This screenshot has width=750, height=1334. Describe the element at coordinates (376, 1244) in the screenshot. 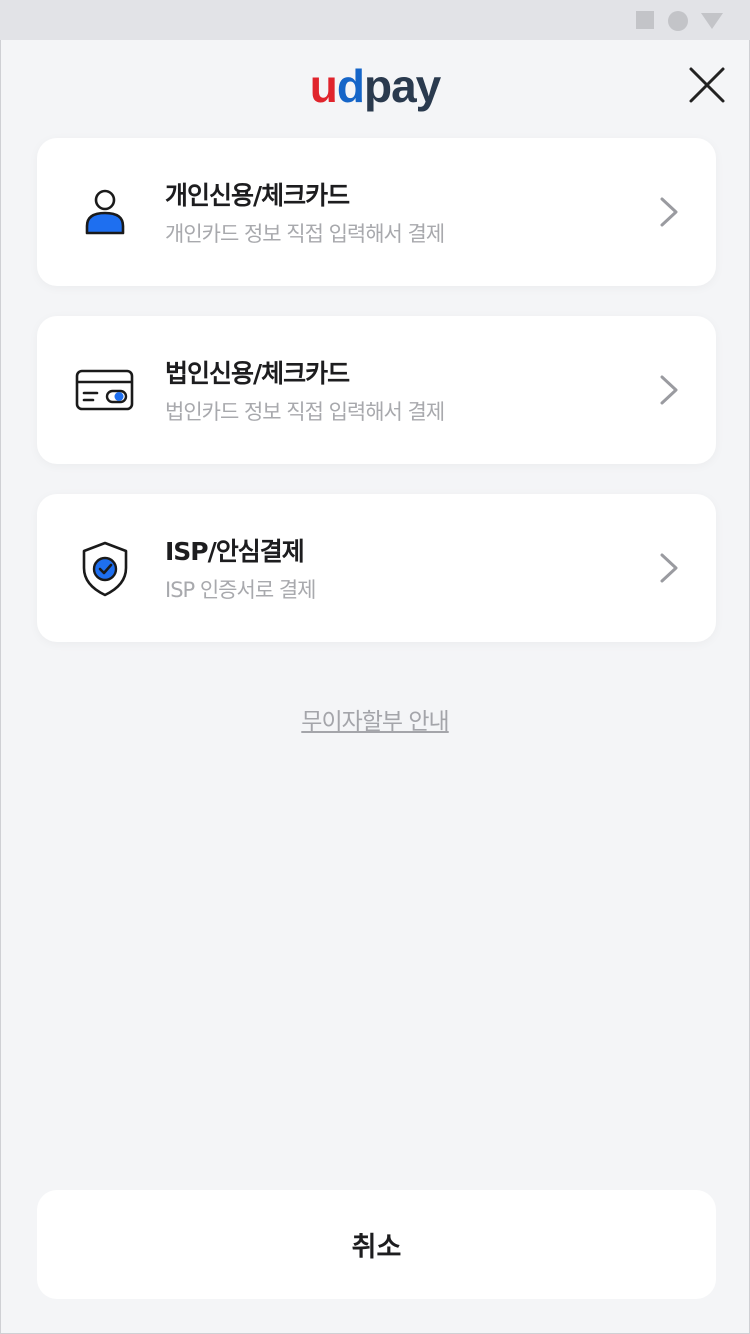

I see `cancel-button: 취소` at that location.